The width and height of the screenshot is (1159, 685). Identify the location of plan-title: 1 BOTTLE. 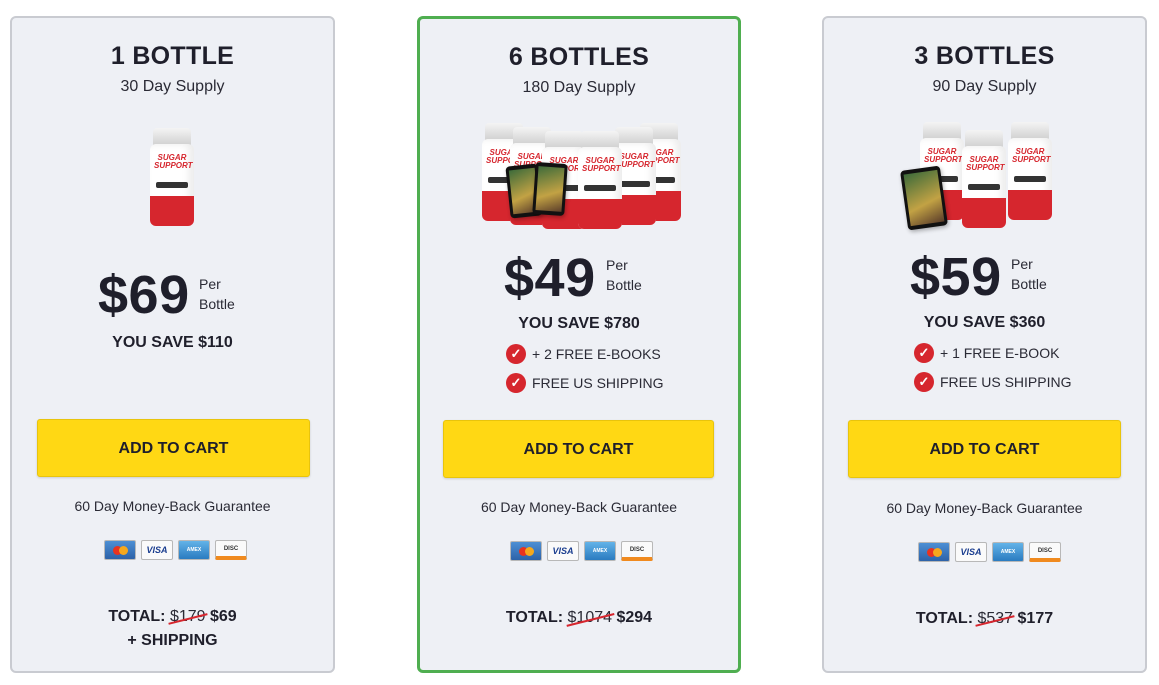
(172, 56).